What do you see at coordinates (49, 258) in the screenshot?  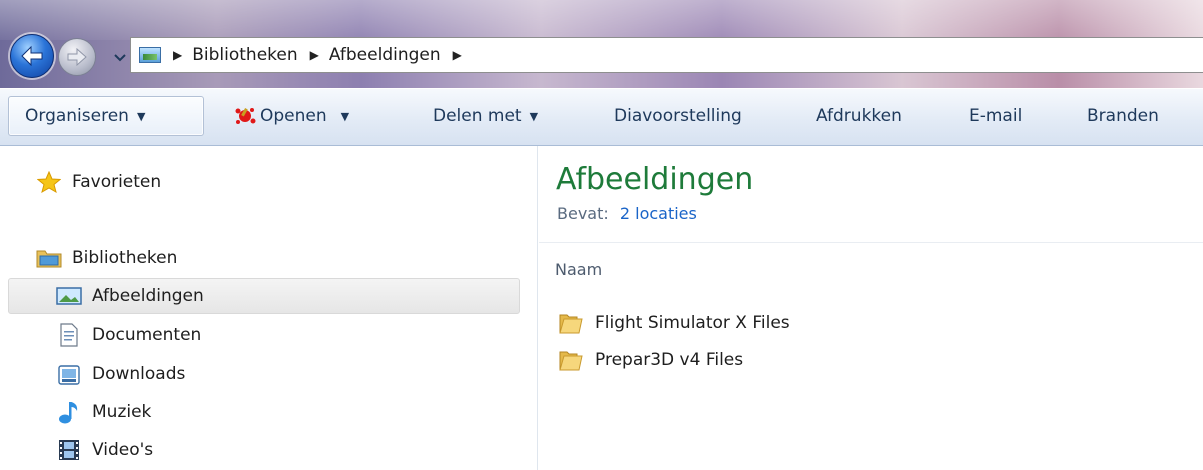 I see `libraries-icon` at bounding box center [49, 258].